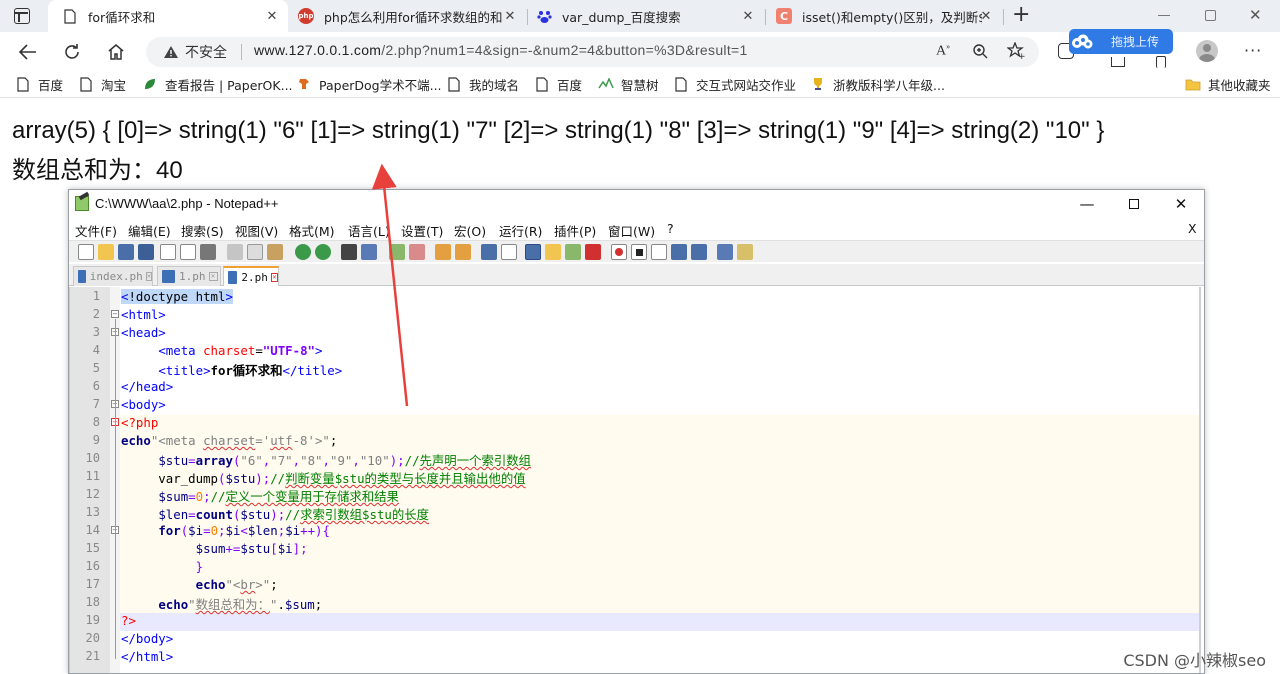 The width and height of the screenshot is (1280, 674). What do you see at coordinates (106, 252) in the screenshot?
I see `open-file-icon` at bounding box center [106, 252].